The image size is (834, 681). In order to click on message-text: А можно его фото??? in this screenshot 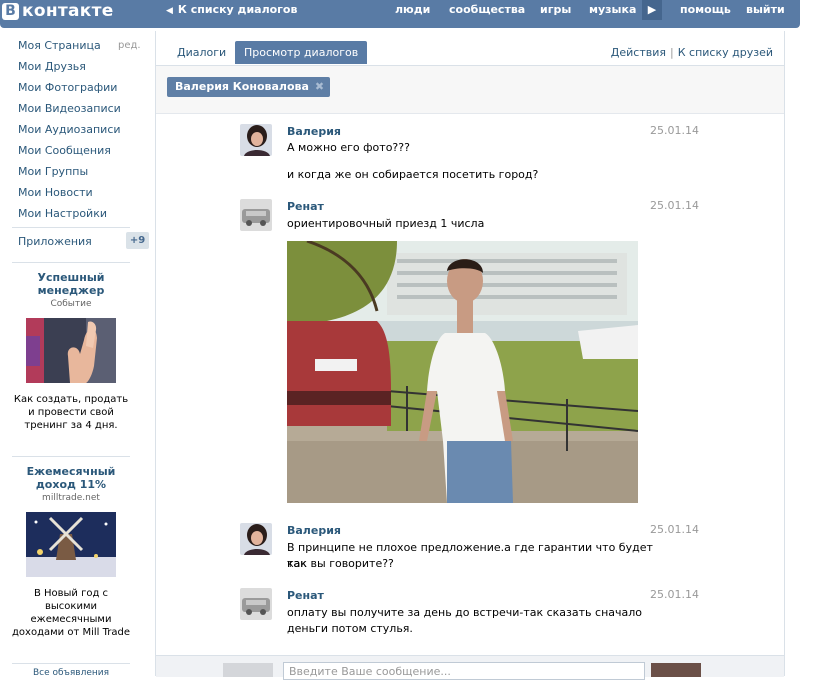, I will do `click(348, 147)`.